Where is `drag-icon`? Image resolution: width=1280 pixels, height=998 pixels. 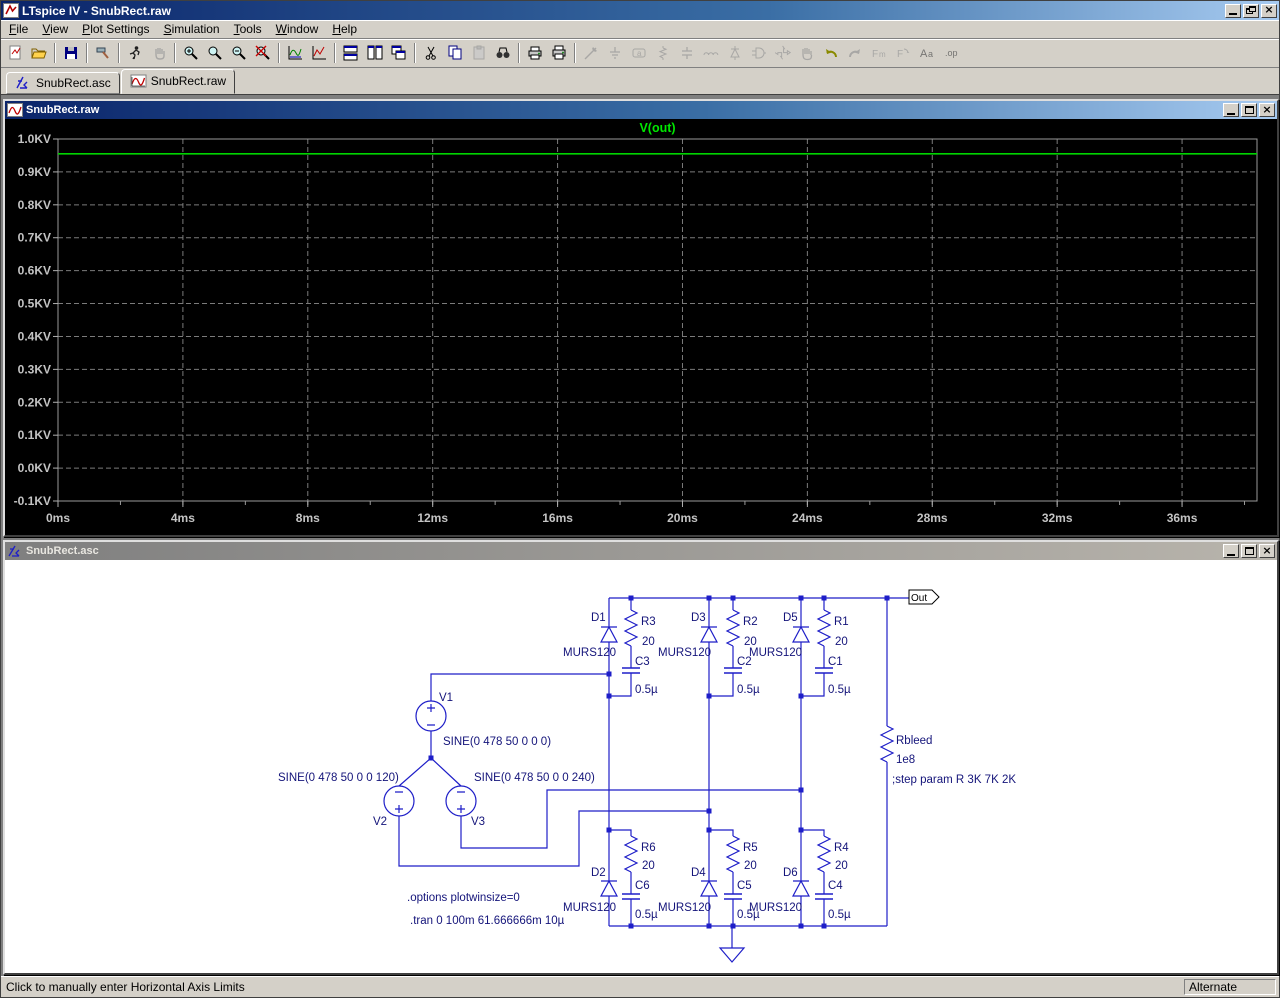
drag-icon is located at coordinates (807, 54).